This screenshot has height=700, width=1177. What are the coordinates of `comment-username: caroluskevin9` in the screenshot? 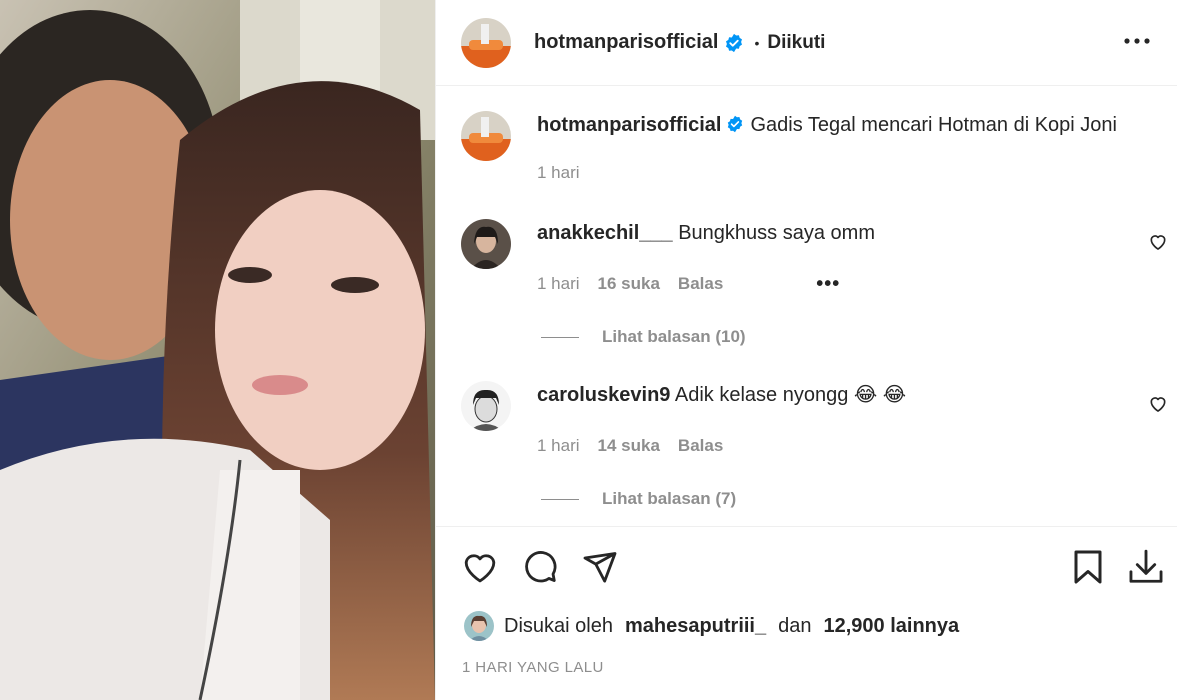 It's located at (603, 395).